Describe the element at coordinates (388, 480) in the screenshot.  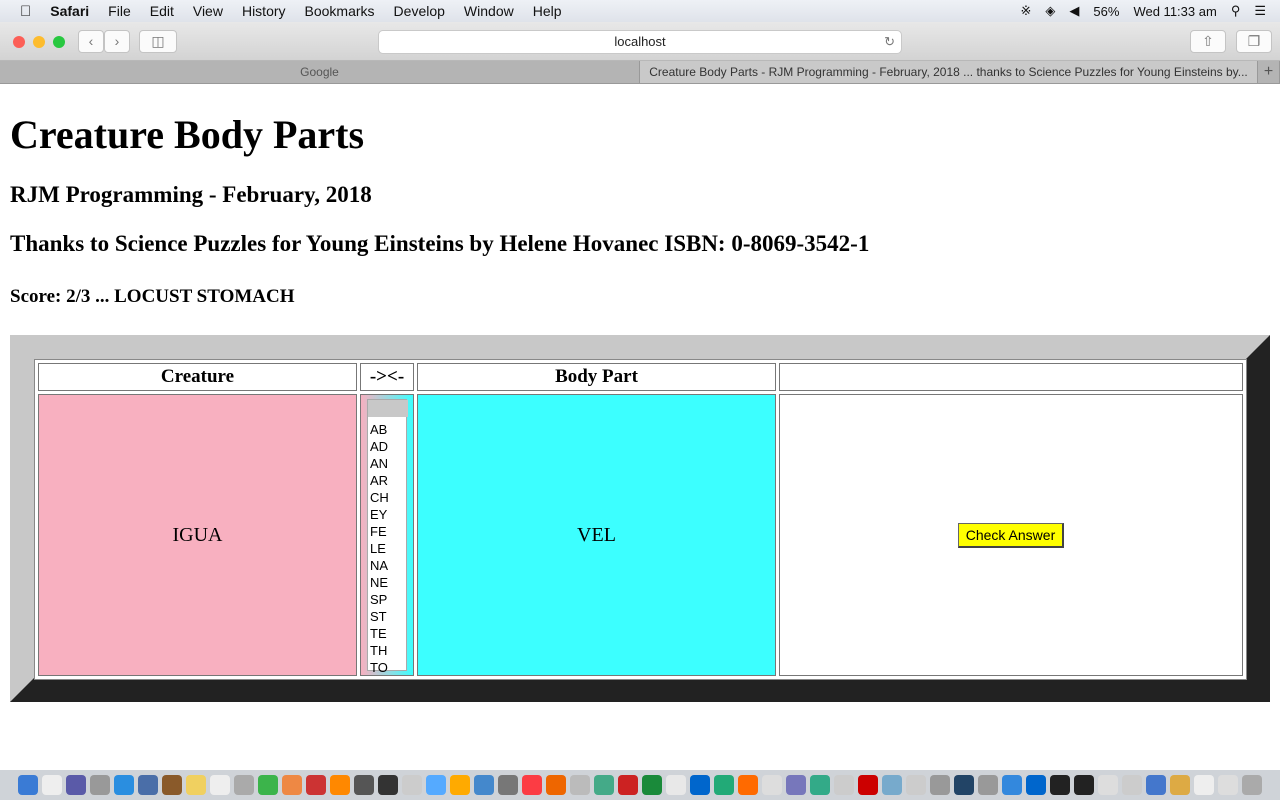
I see `select-option: AR` at that location.